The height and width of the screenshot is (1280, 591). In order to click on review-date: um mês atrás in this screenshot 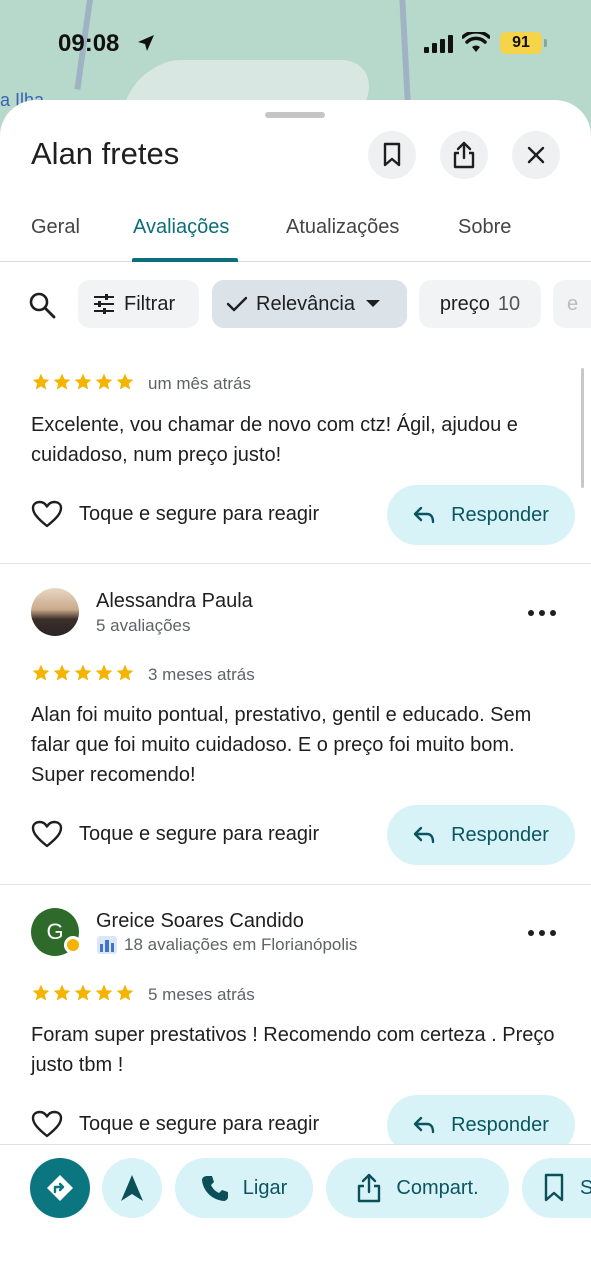, I will do `click(199, 383)`.